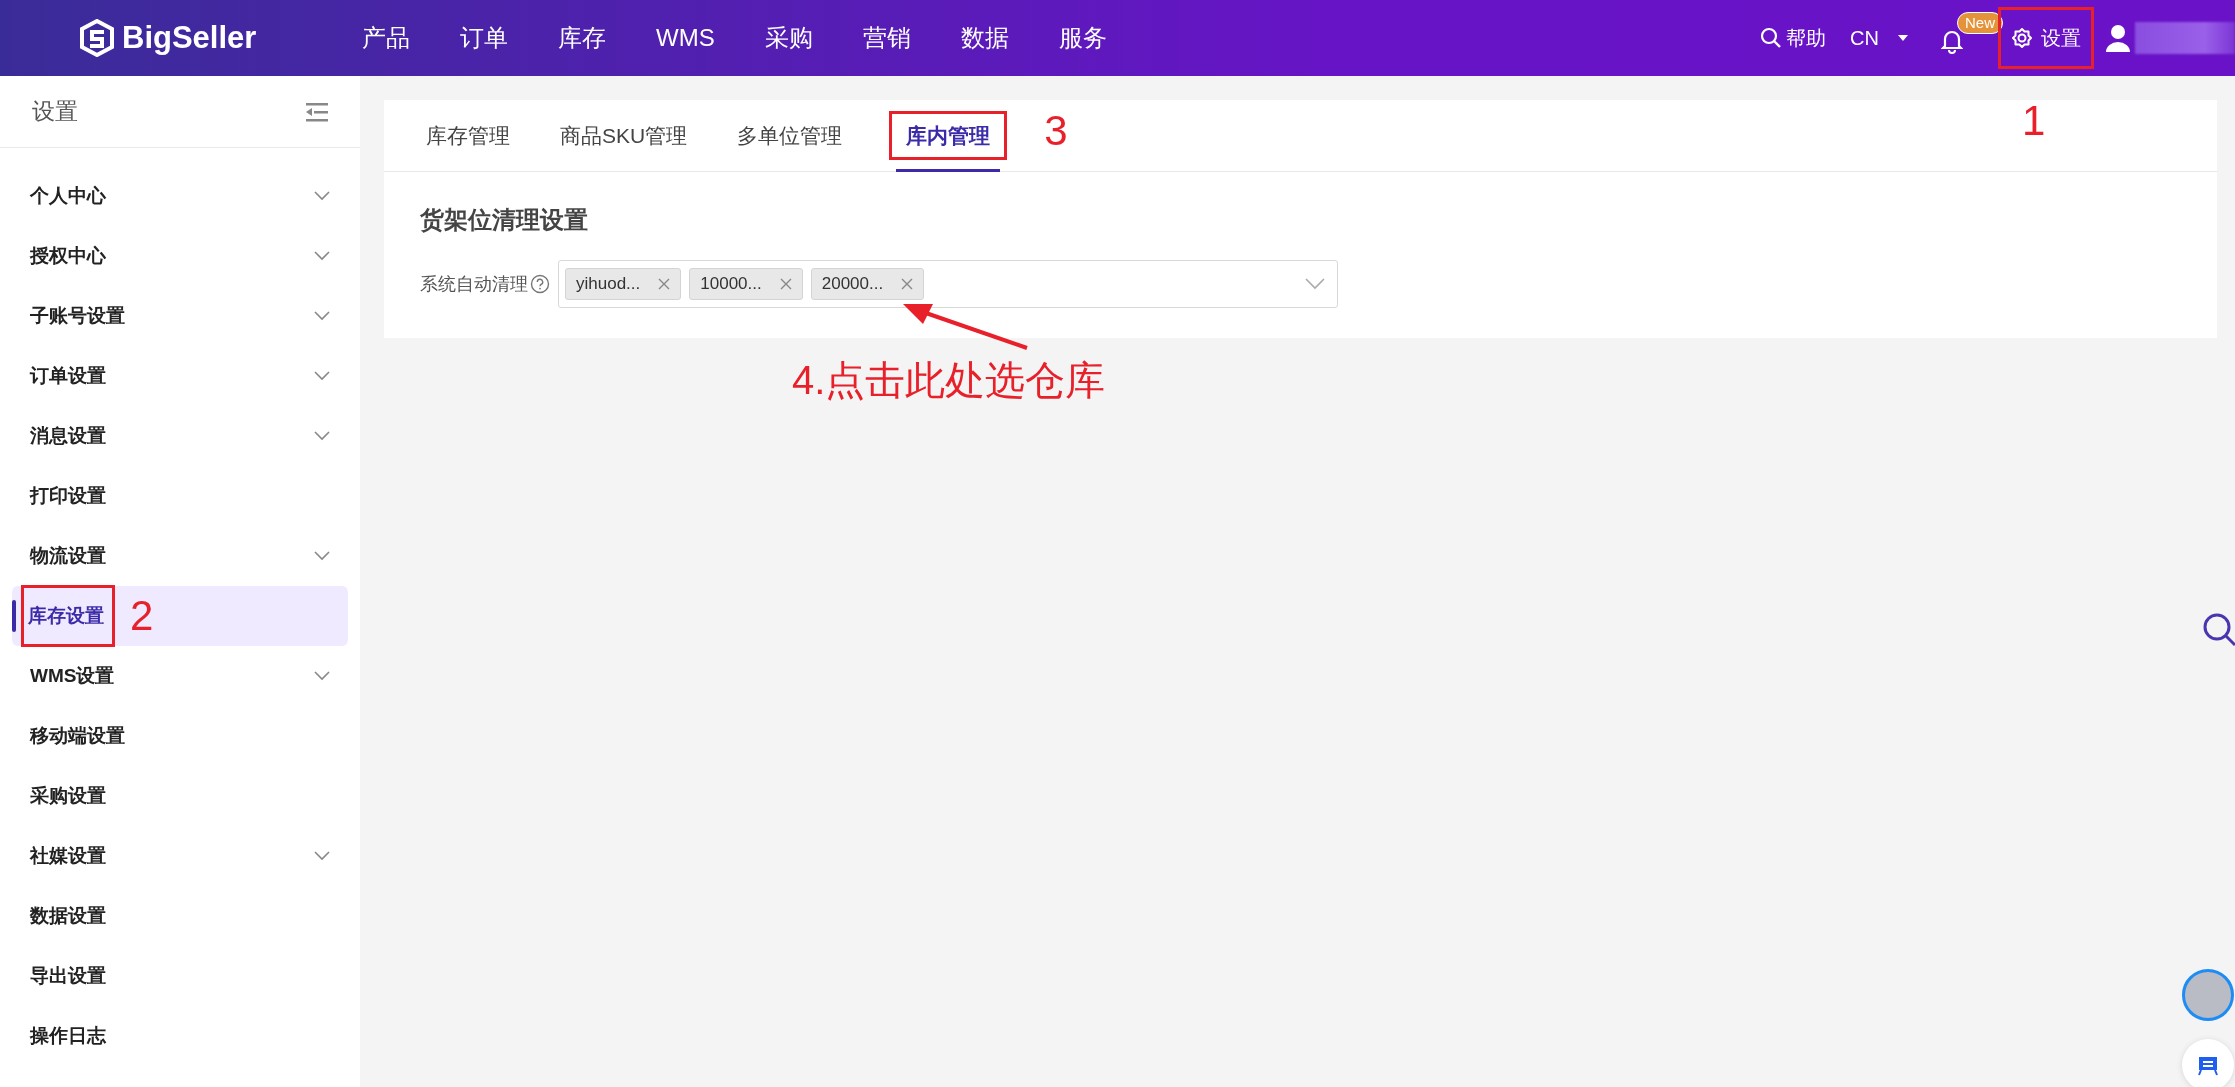 Image resolution: width=2235 pixels, height=1087 pixels. What do you see at coordinates (386, 38) in the screenshot?
I see `nav-link: 产品` at bounding box center [386, 38].